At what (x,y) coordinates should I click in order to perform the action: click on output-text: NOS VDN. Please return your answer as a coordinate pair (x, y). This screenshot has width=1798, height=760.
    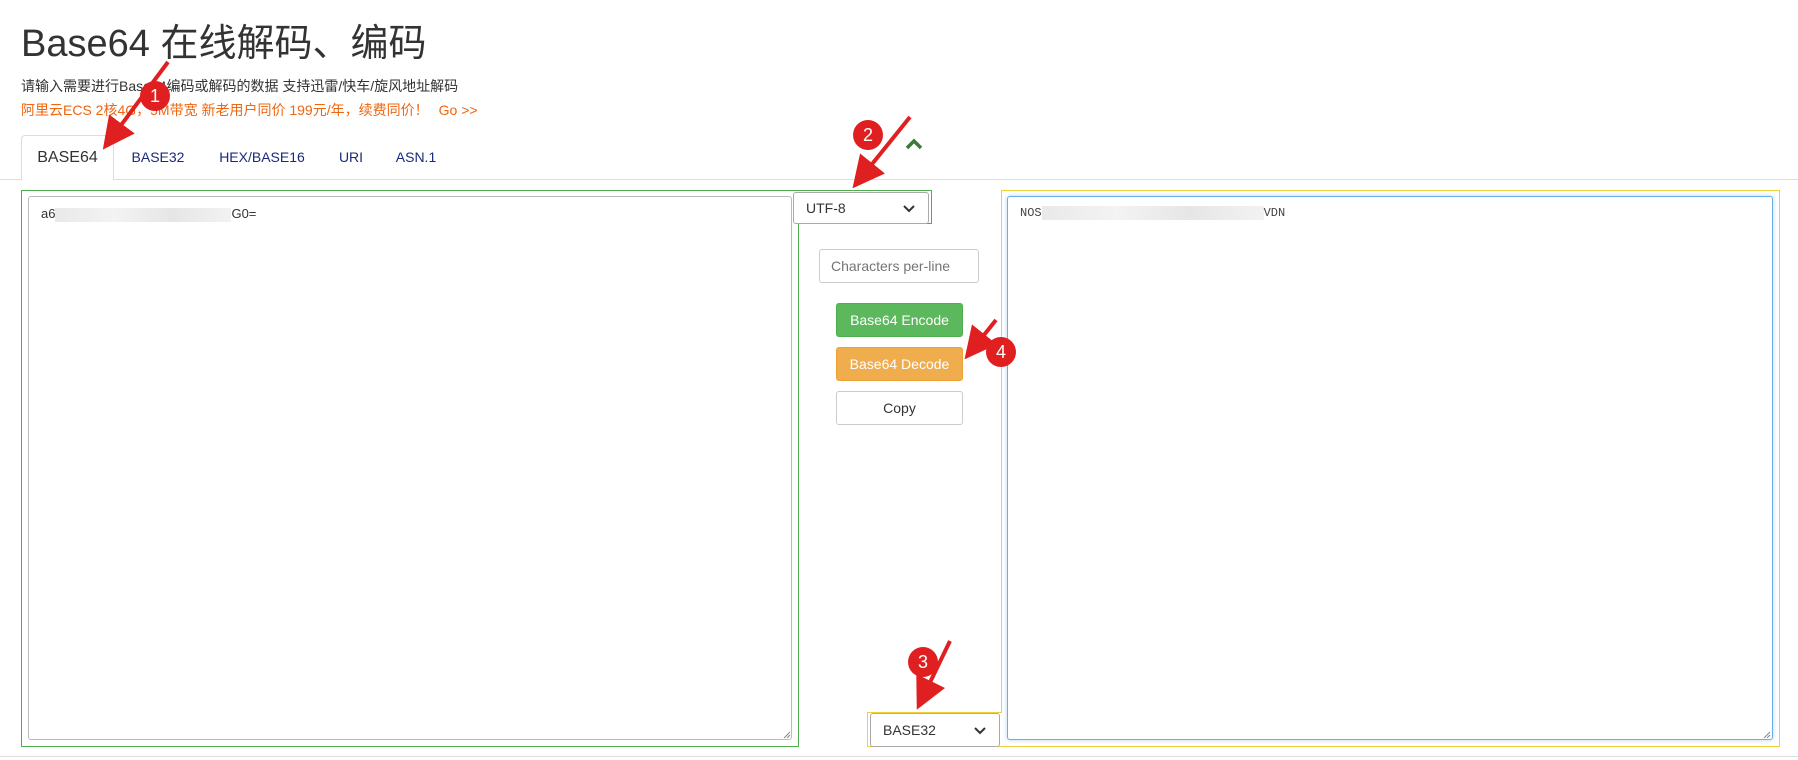
    Looking at the image, I should click on (1152, 213).